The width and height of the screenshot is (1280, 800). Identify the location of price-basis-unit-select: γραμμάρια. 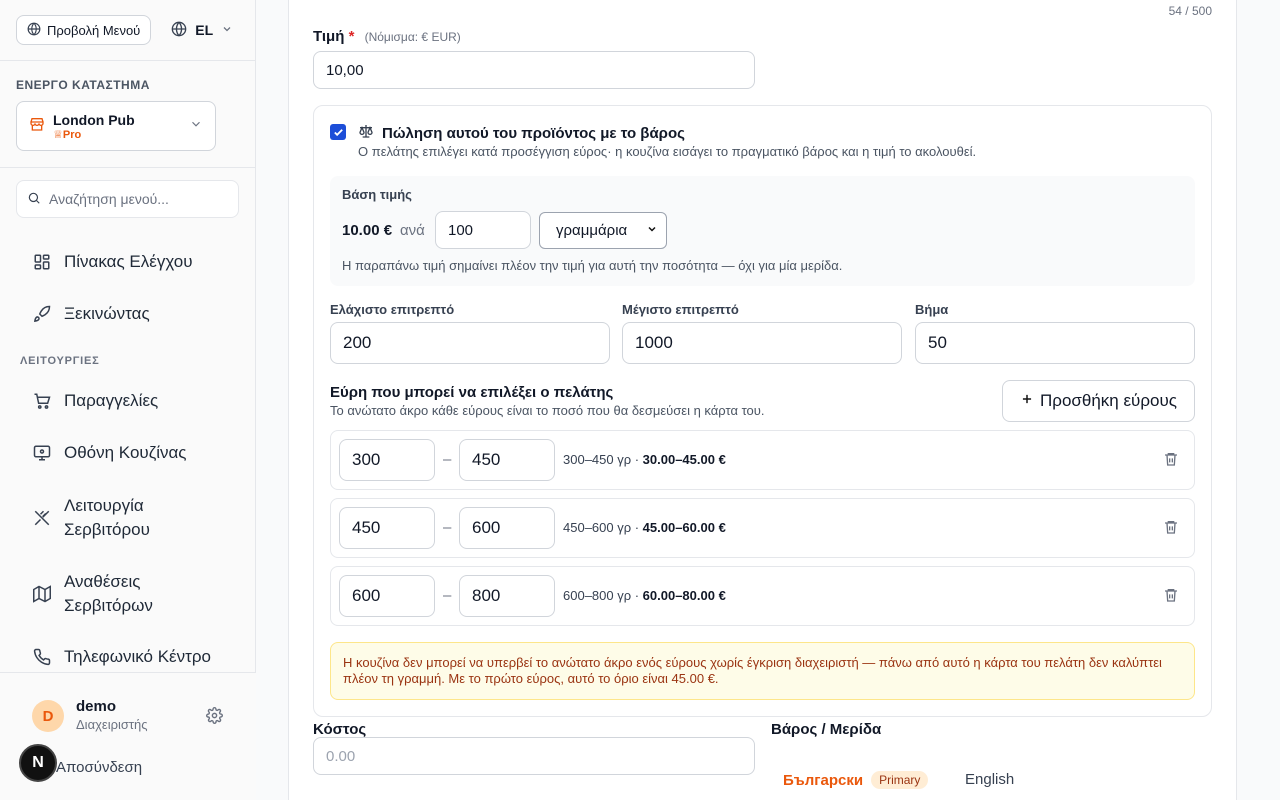
(603, 230).